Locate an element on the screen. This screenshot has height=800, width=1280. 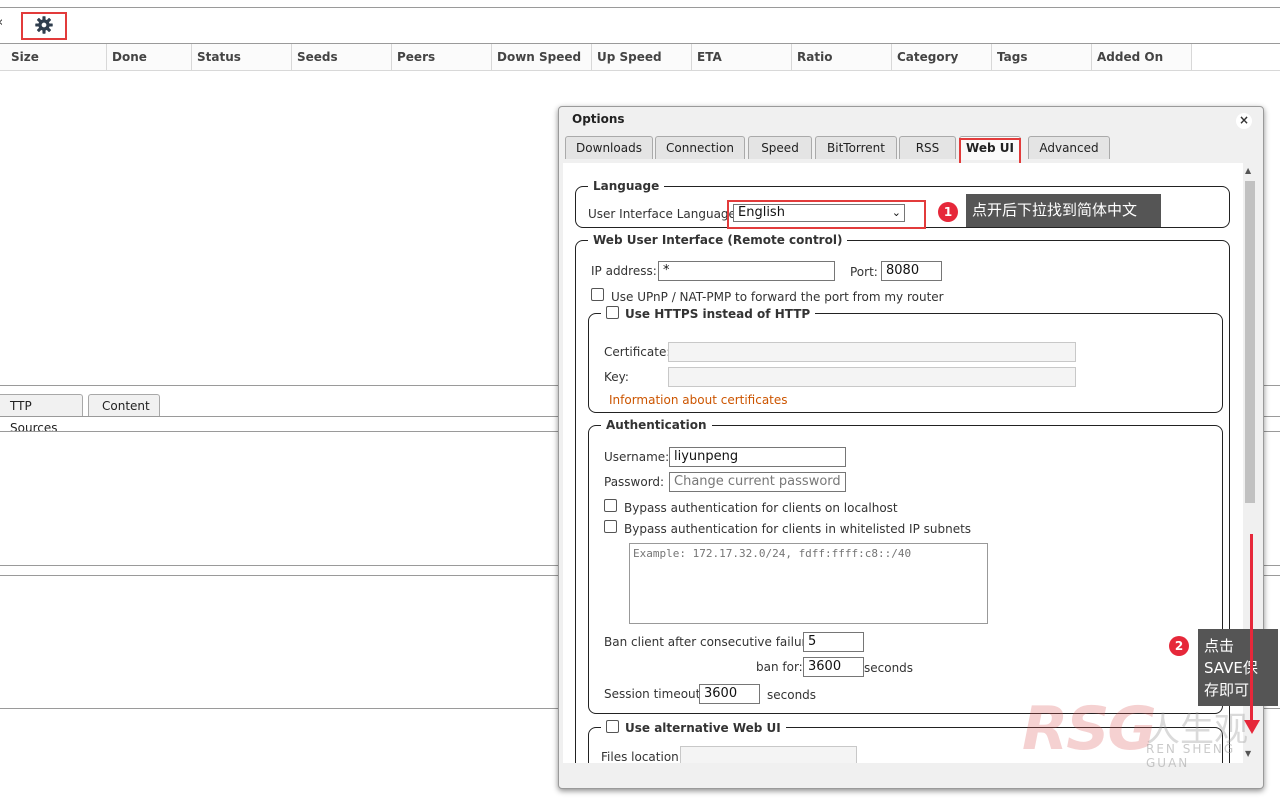
column-up-speed: Up Speed is located at coordinates (642, 57).